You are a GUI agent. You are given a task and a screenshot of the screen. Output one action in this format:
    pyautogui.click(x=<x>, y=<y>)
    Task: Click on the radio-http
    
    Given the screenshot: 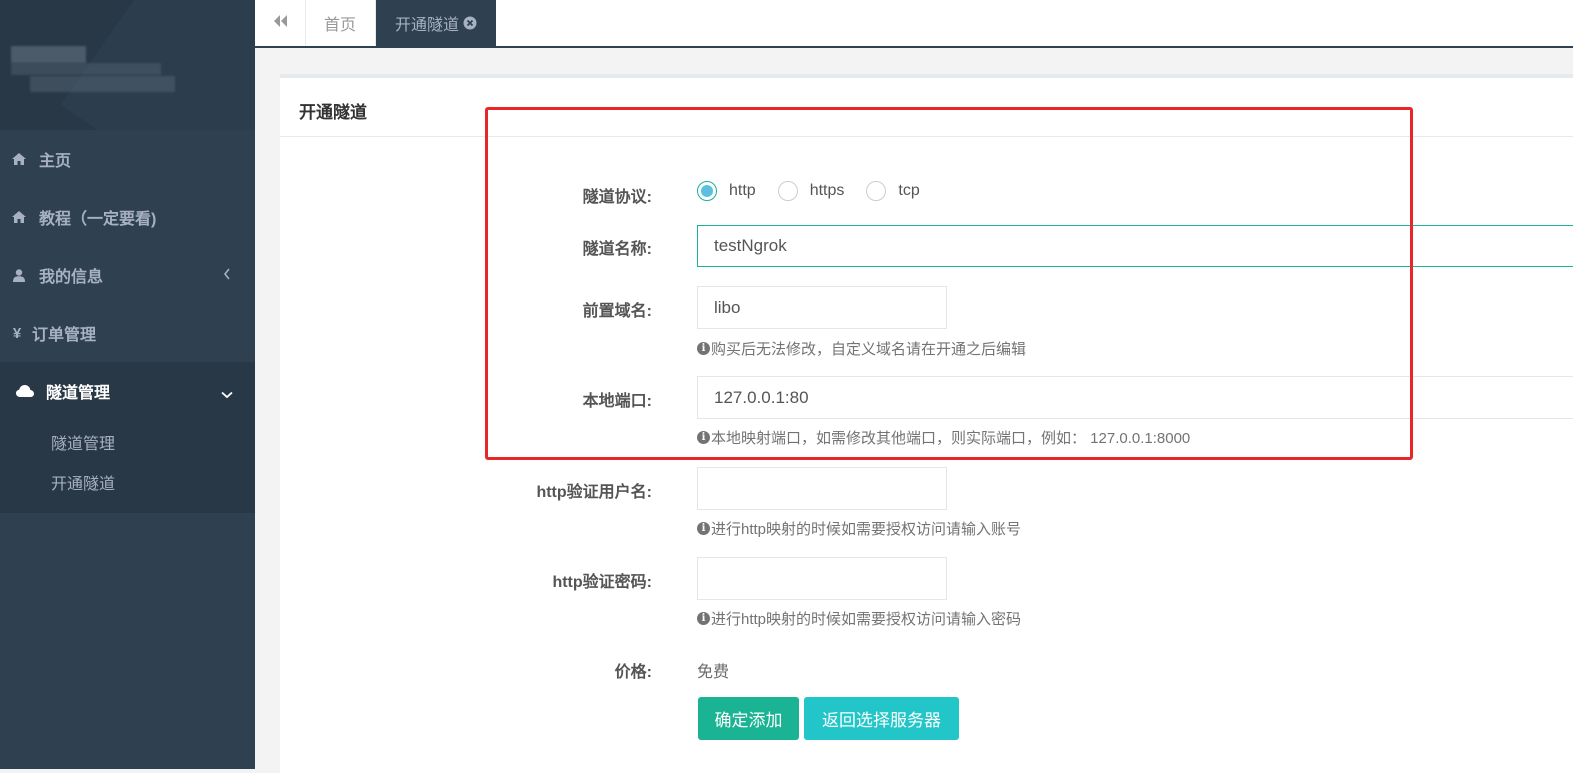 What is the action you would take?
    pyautogui.click(x=707, y=191)
    